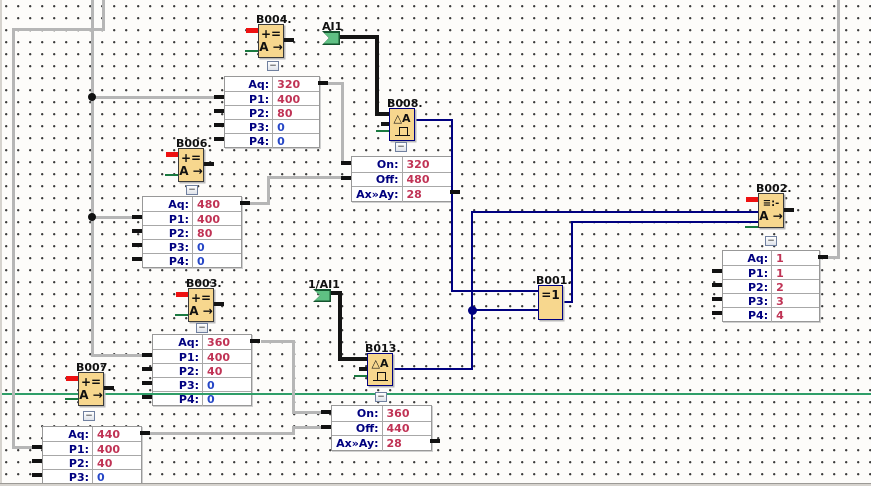 Image resolution: width=871 pixels, height=486 pixels. Describe the element at coordinates (402, 124) in the screenshot. I see `block-B008: △A` at that location.